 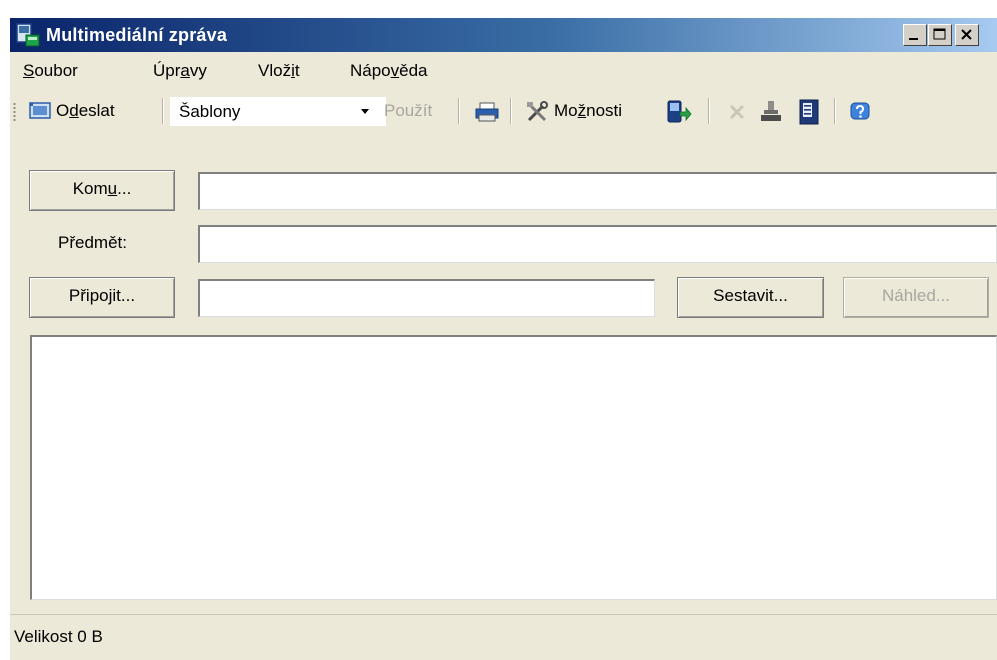 I want to click on send-button: Odeslat, so click(x=92, y=111).